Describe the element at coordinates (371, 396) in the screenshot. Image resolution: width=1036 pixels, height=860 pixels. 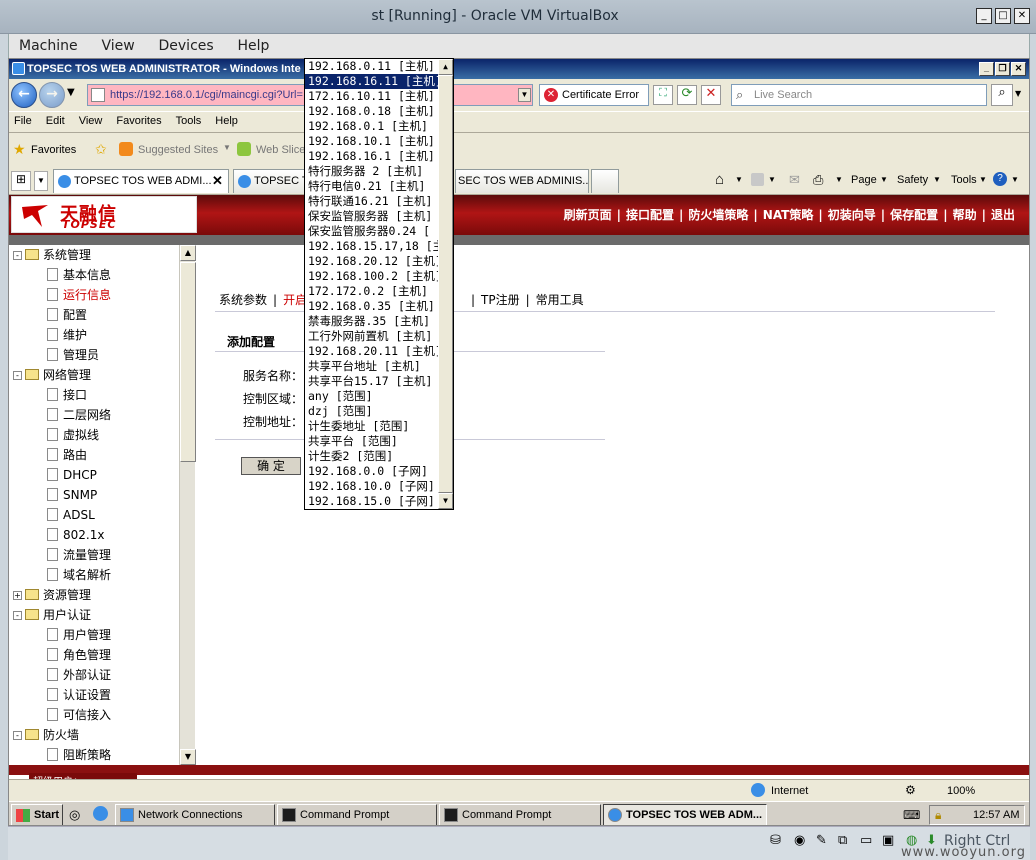
I see `dropdown-option: any [范围]` at that location.